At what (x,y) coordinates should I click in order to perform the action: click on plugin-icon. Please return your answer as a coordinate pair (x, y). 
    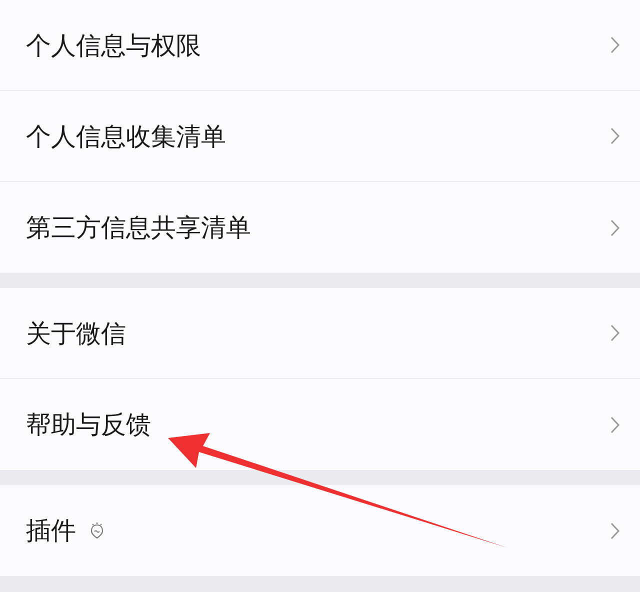
    Looking at the image, I should click on (97, 531).